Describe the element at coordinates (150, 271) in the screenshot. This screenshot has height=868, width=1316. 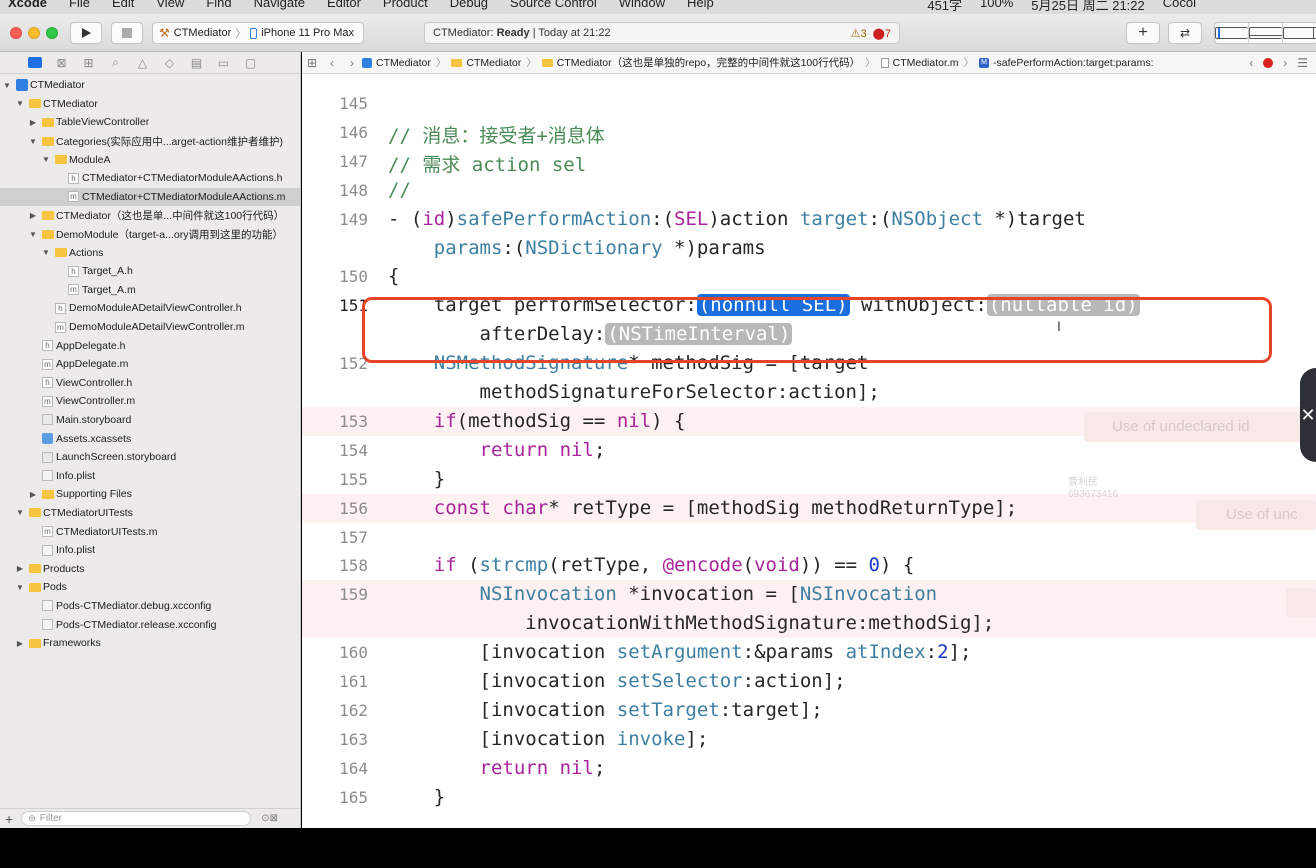
I see `file-tree-row: h Target_A.h` at that location.